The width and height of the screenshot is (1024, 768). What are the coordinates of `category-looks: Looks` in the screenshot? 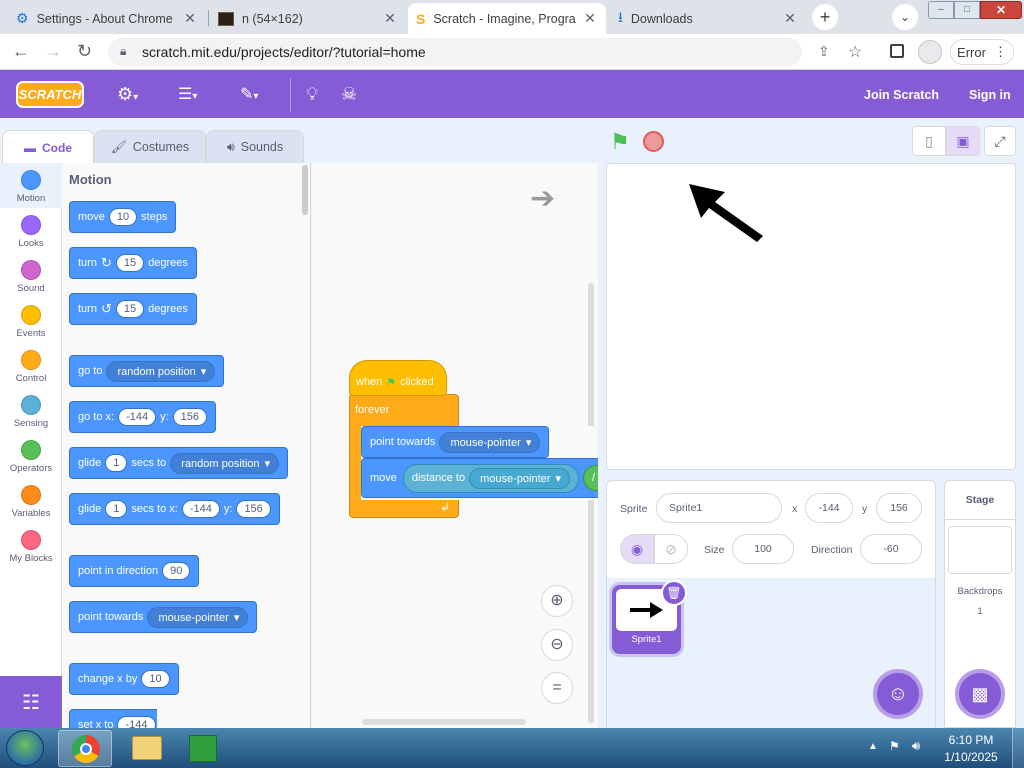 It's located at (31, 230).